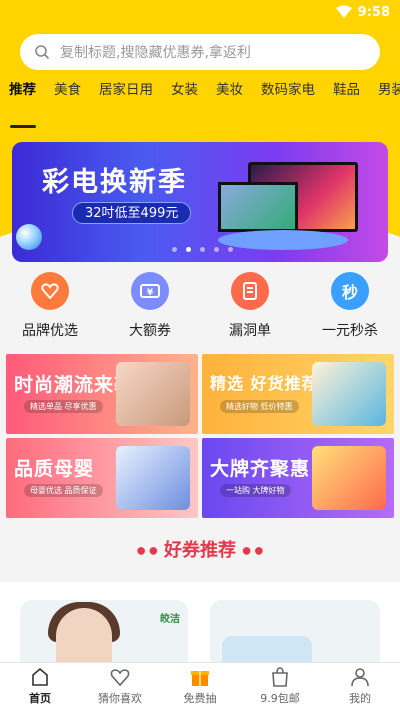  I want to click on section-title-text: 好券推荐, so click(200, 550).